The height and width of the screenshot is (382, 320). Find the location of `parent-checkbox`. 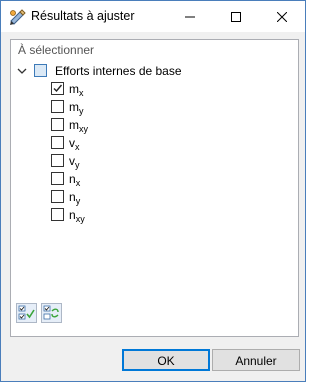

parent-checkbox is located at coordinates (40, 70).